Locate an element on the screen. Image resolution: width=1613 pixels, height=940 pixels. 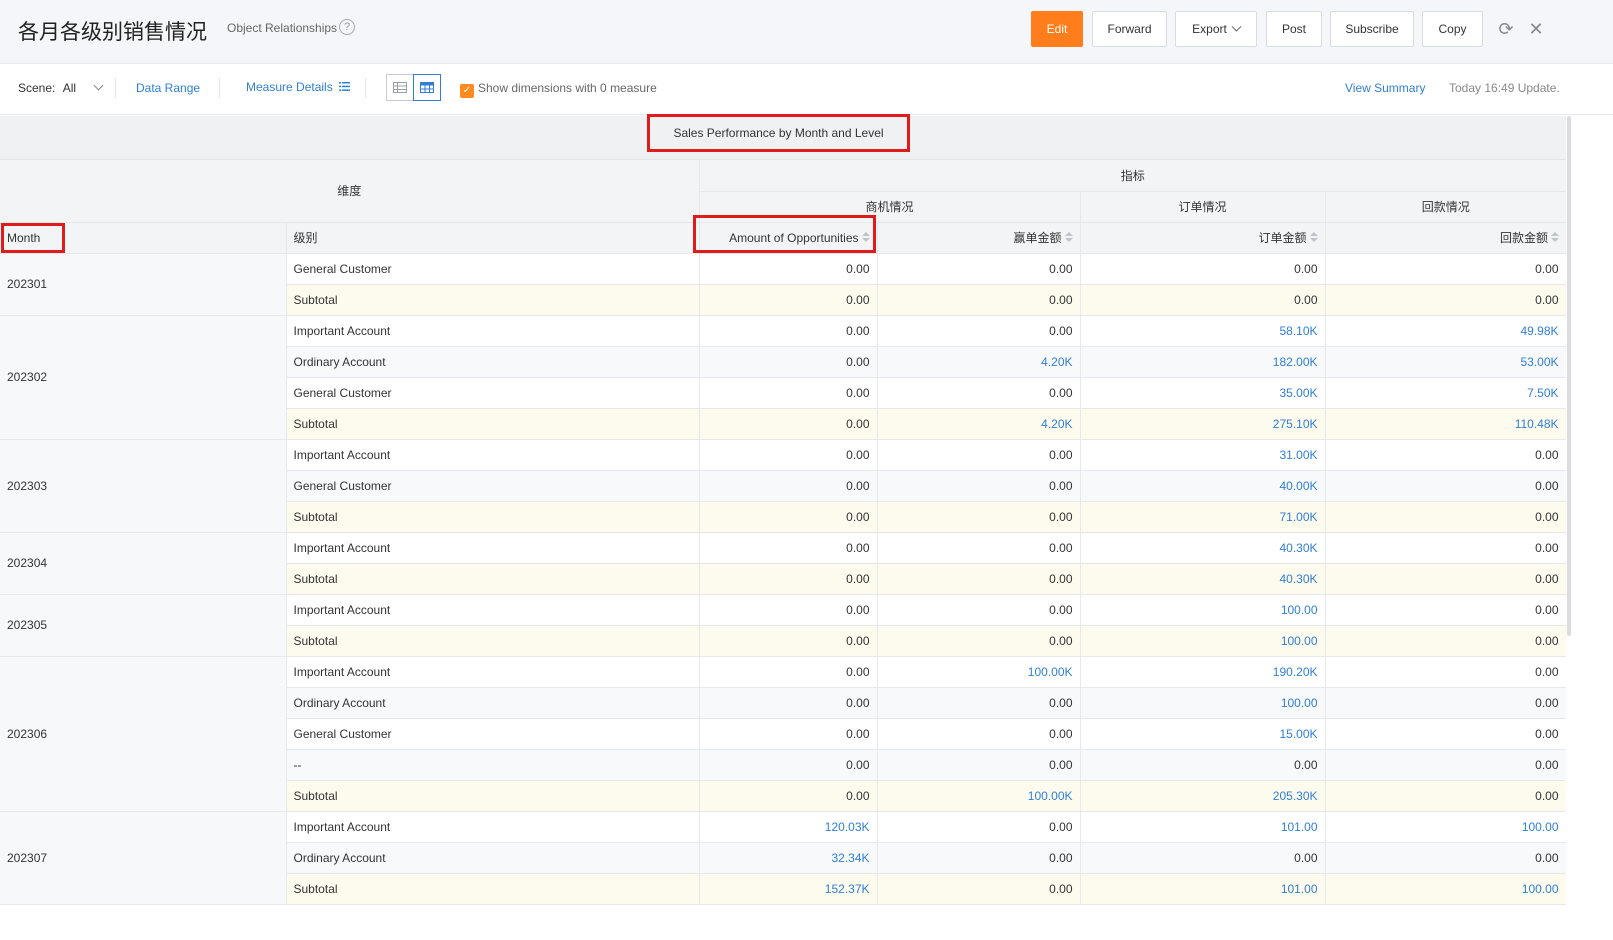
order-value-cell: 182.00K is located at coordinates (1203, 362).